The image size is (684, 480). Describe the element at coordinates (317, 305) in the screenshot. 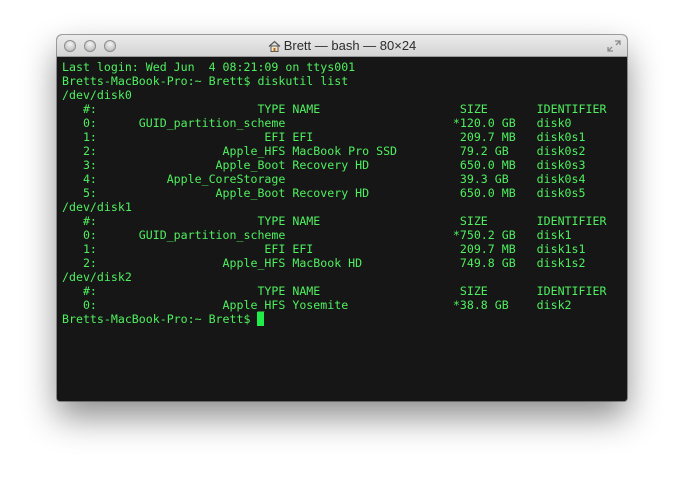

I see `terminal-line: 0: Apple_HFS Yosemite *38.8 GB disk2` at that location.